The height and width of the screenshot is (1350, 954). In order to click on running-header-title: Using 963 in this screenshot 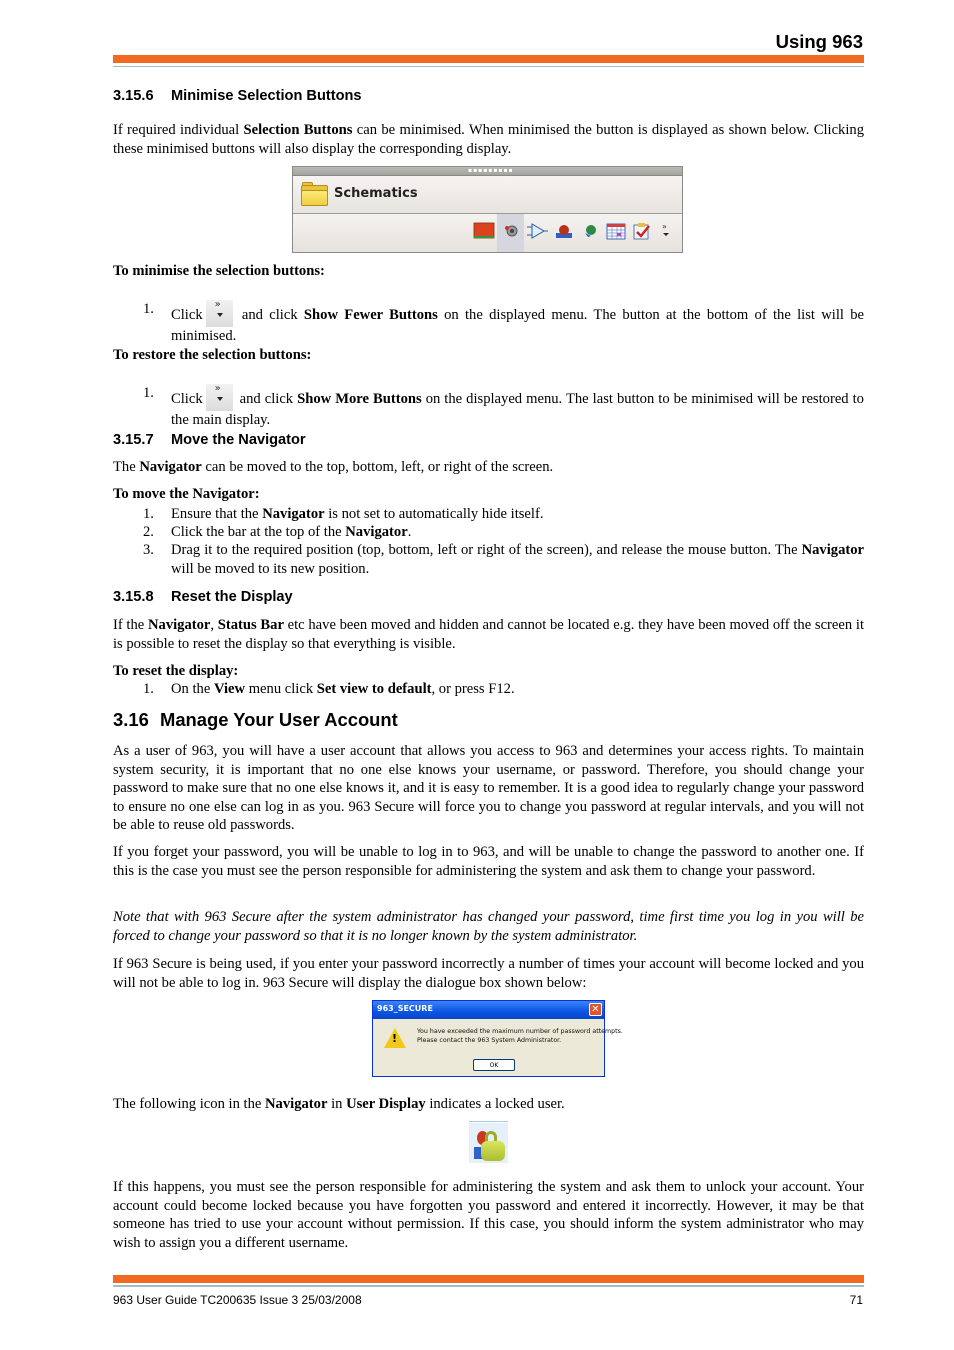, I will do `click(819, 41)`.